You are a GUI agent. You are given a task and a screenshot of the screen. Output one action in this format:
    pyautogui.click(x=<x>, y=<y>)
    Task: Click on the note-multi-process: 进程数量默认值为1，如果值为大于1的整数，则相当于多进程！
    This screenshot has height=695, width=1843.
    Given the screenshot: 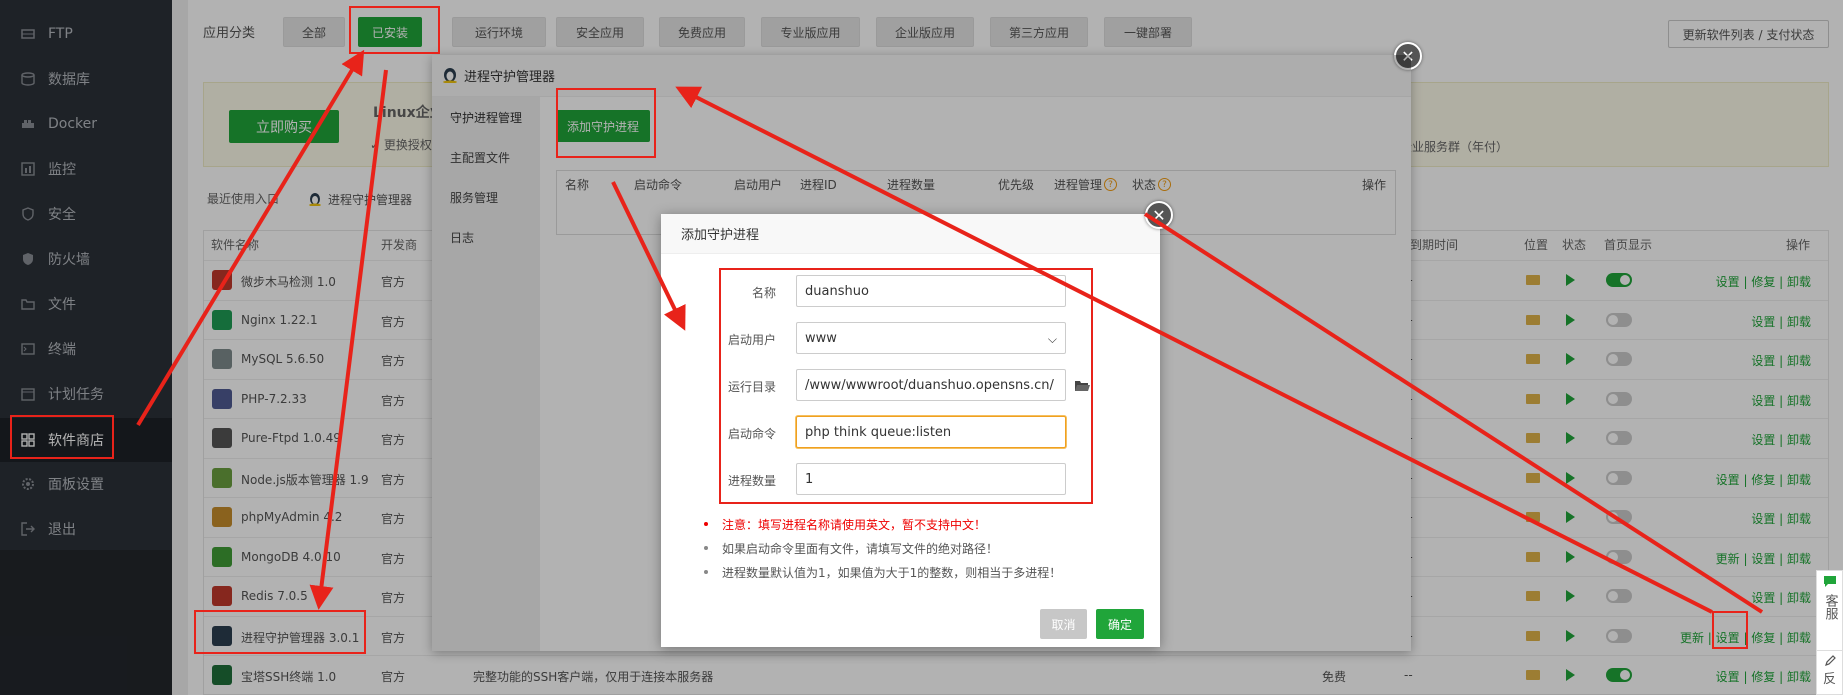 What is the action you would take?
    pyautogui.click(x=892, y=573)
    